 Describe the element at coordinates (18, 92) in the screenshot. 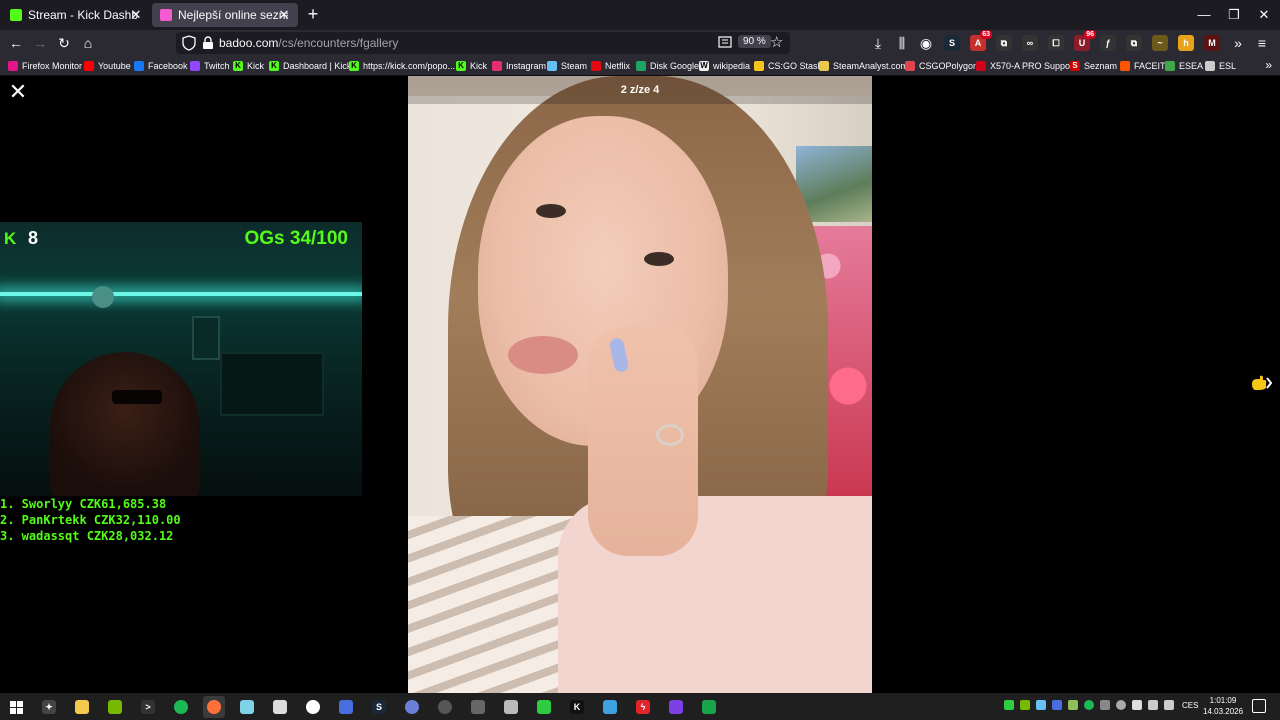

I see `close-icon: ✕` at that location.